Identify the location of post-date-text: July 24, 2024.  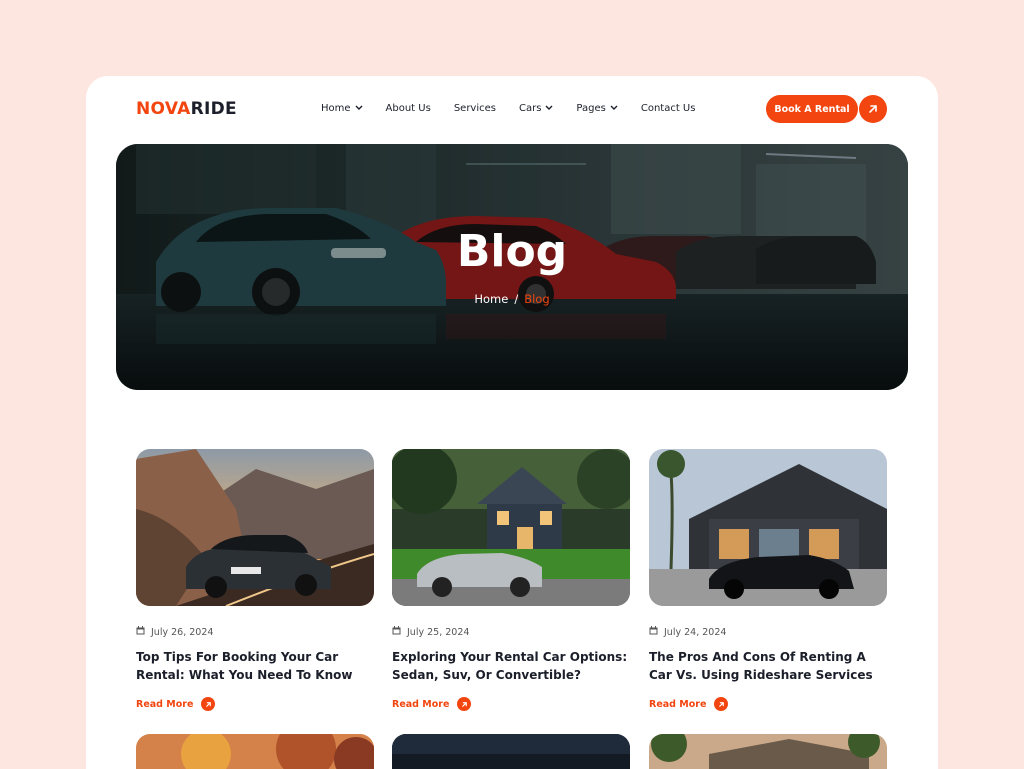
(695, 632).